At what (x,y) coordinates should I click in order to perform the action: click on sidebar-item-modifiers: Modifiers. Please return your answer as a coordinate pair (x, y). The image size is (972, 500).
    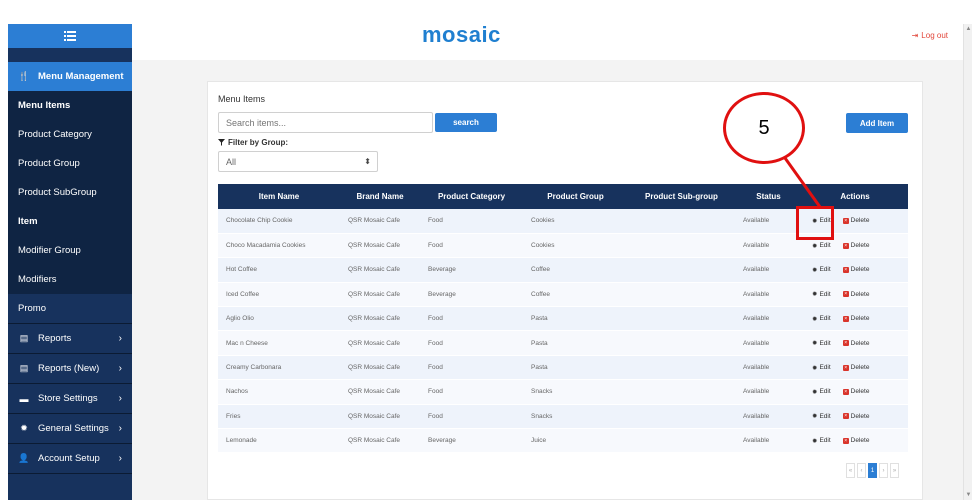
    Looking at the image, I should click on (70, 279).